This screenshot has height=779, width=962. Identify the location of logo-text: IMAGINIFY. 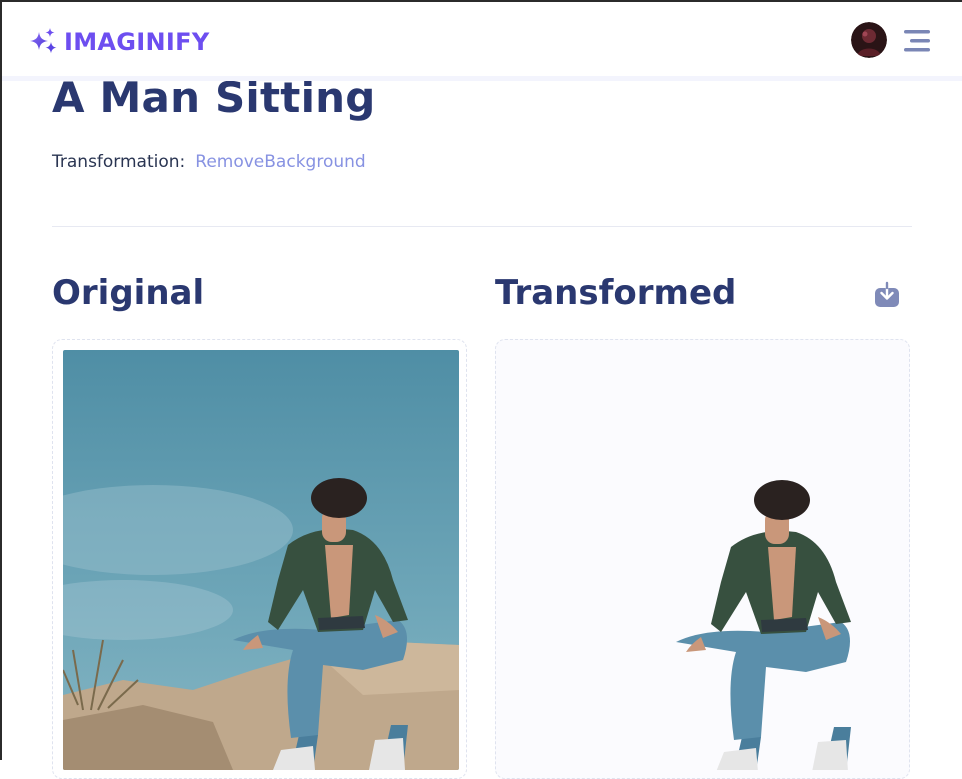
(137, 42).